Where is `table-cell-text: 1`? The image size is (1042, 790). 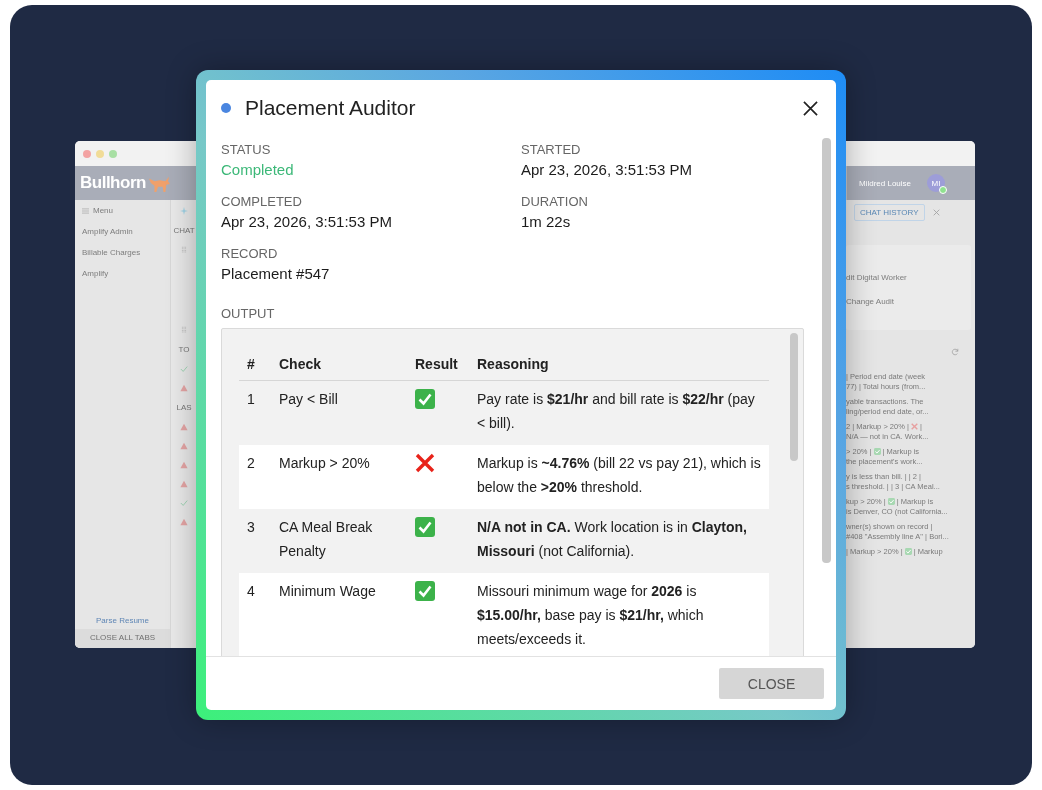
table-cell-text: 1 is located at coordinates (251, 399).